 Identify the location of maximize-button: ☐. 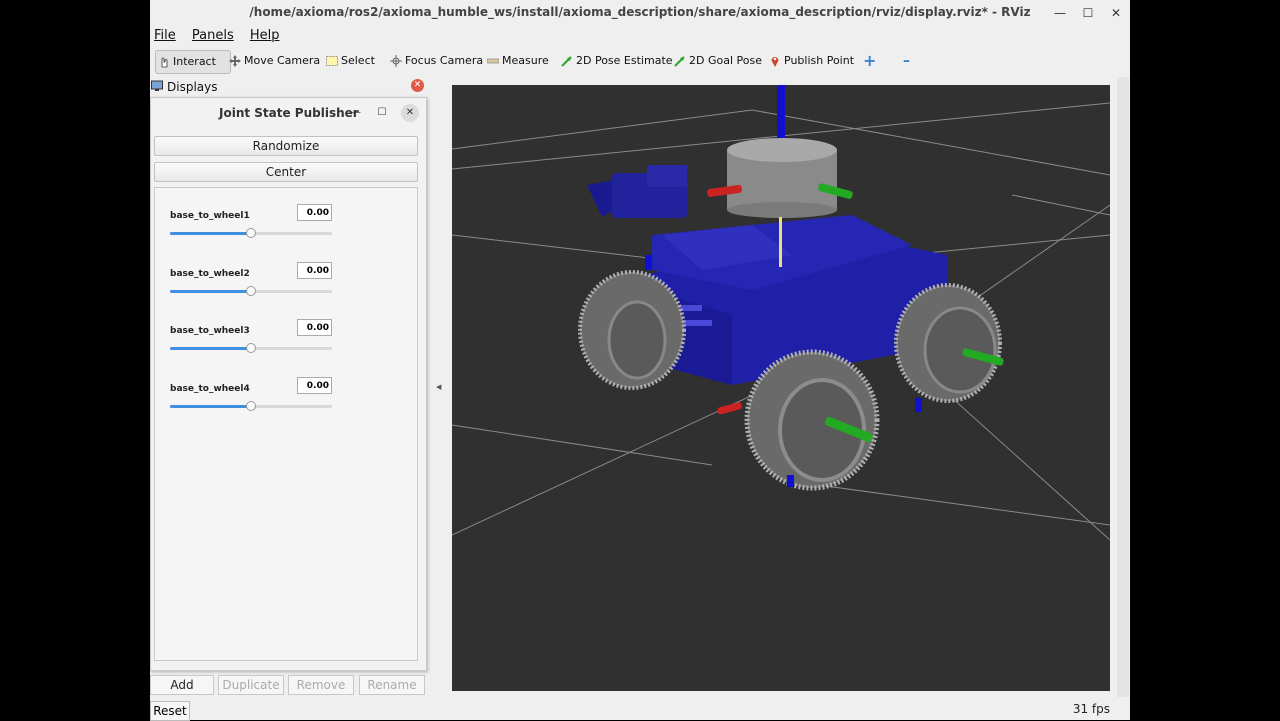
(1088, 13).